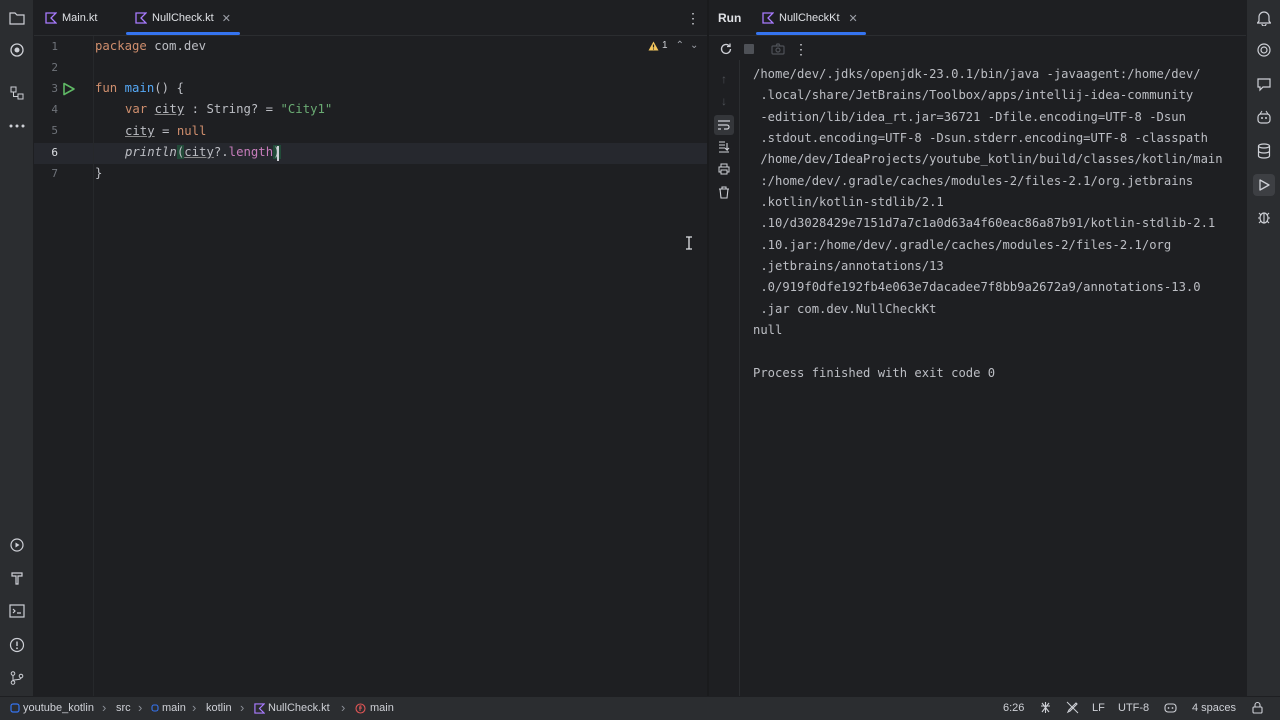  What do you see at coordinates (17, 348) in the screenshot?
I see `left-tool-strip` at bounding box center [17, 348].